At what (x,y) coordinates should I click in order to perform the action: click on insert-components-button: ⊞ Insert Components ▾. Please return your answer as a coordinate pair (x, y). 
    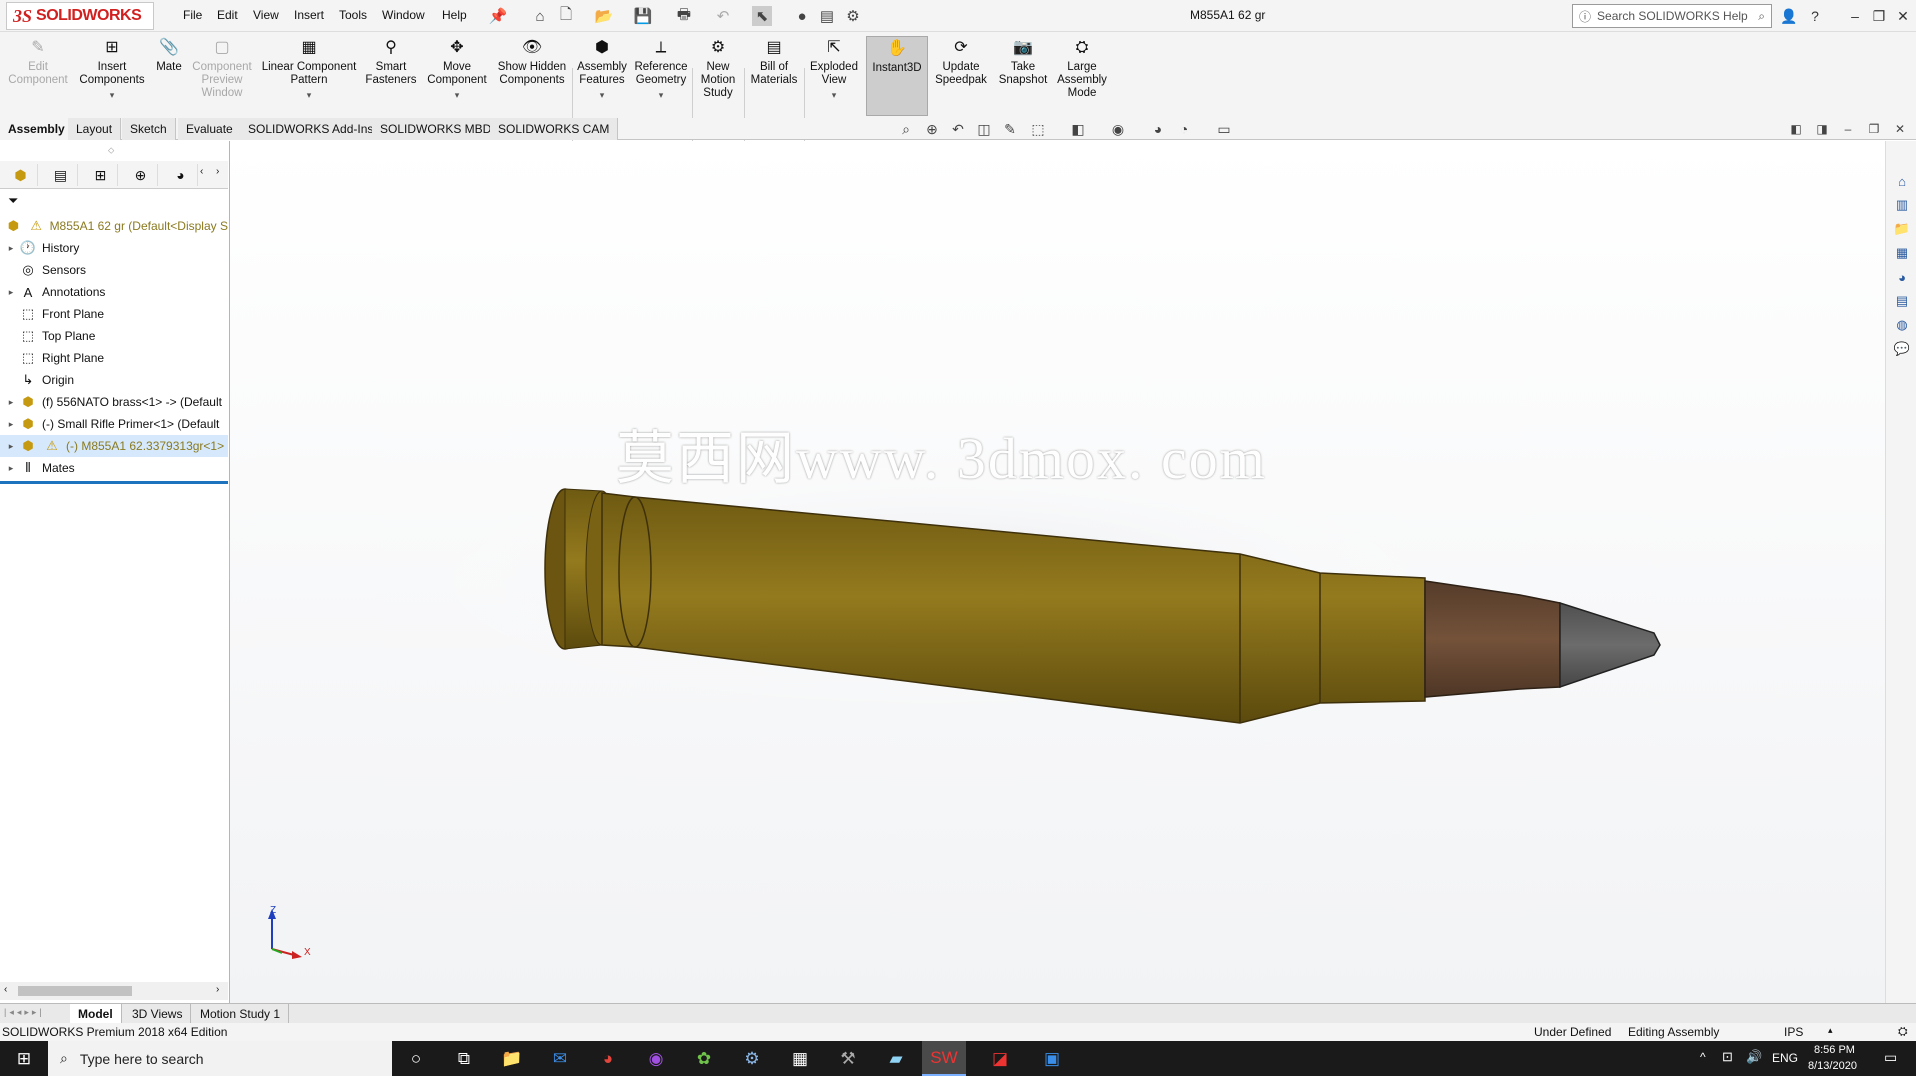
    Looking at the image, I should click on (112, 76).